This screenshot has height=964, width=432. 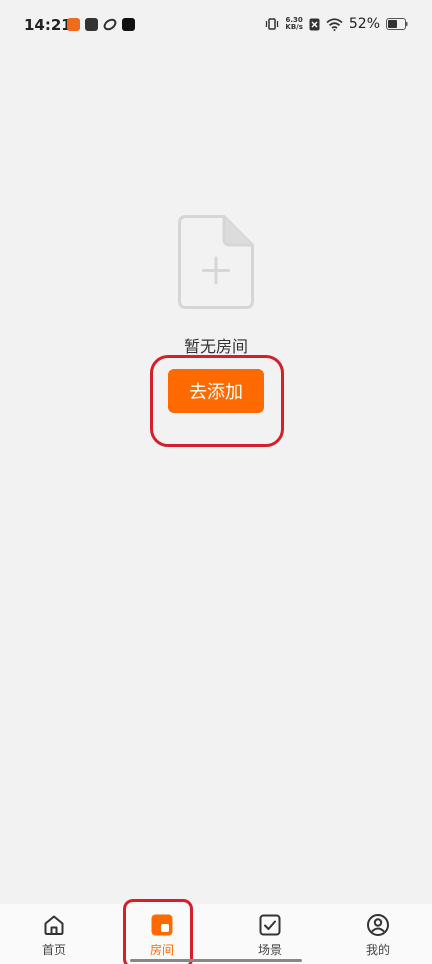 I want to click on nav-item-profile: 我的, so click(x=378, y=934).